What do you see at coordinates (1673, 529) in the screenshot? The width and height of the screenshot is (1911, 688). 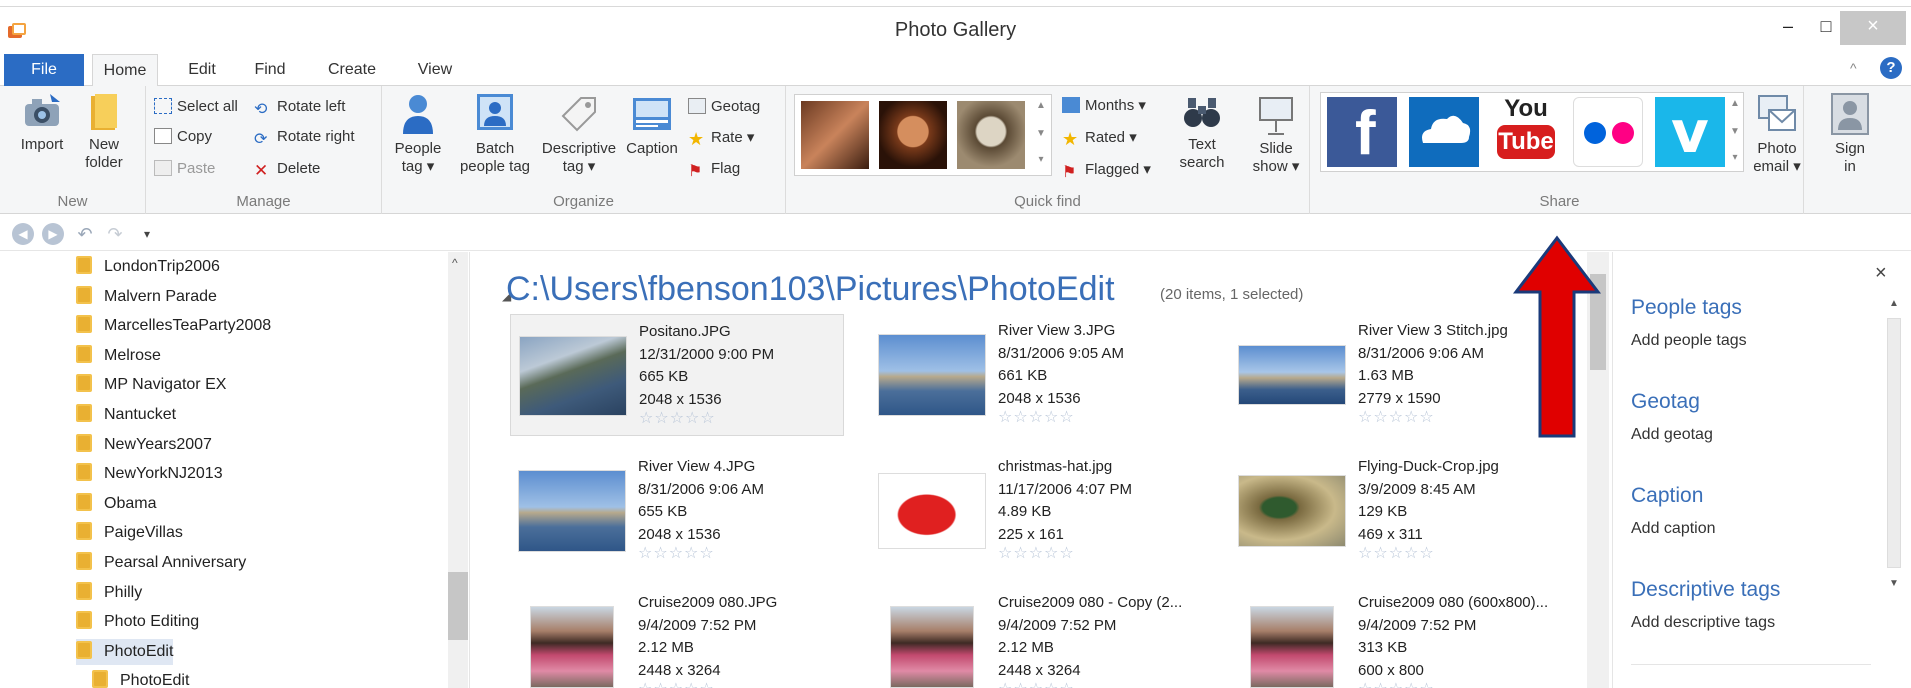 I see `pane-add-link: Add caption` at bounding box center [1673, 529].